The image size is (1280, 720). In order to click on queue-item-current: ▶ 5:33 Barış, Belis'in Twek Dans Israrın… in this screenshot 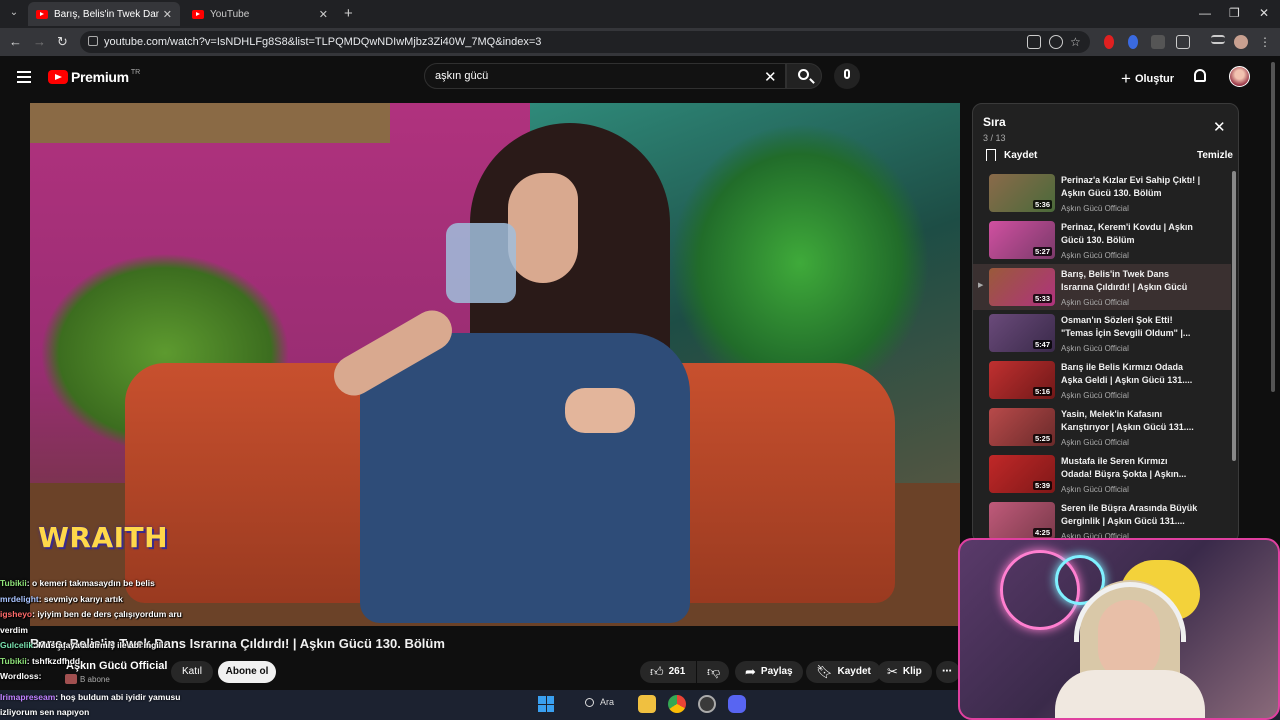, I will do `click(1102, 287)`.